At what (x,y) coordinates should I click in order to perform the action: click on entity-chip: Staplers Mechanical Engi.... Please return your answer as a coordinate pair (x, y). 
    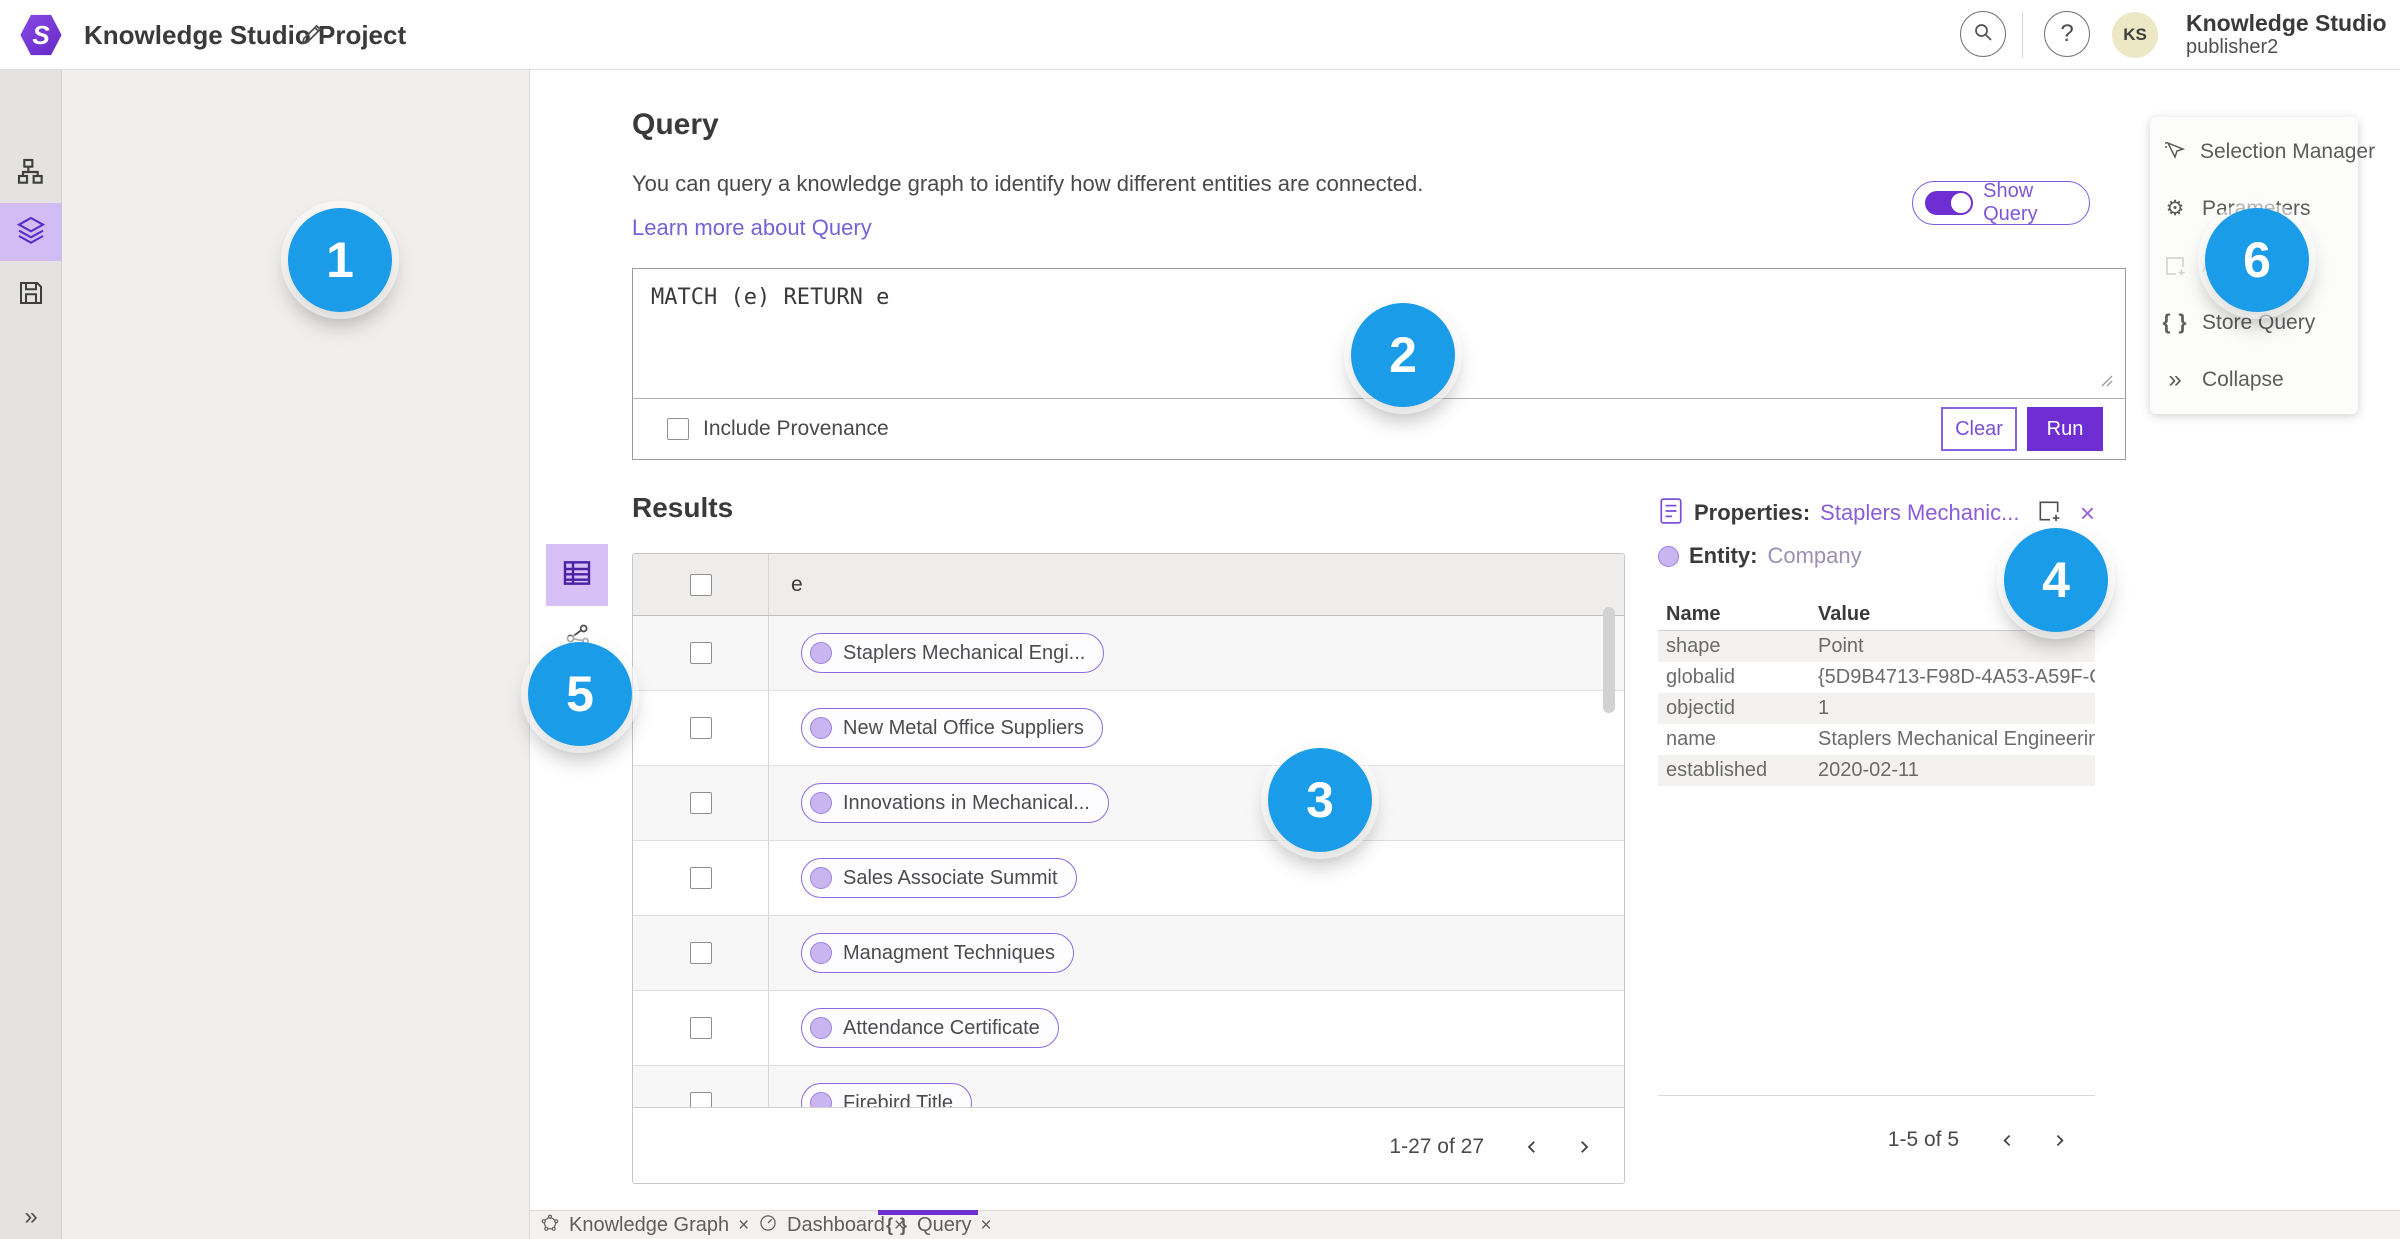
    Looking at the image, I should click on (953, 653).